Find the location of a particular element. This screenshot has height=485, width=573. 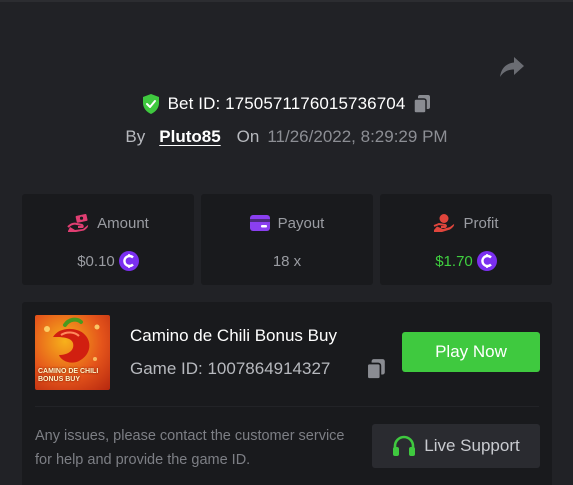

username-link: Pluto85 is located at coordinates (189, 137).